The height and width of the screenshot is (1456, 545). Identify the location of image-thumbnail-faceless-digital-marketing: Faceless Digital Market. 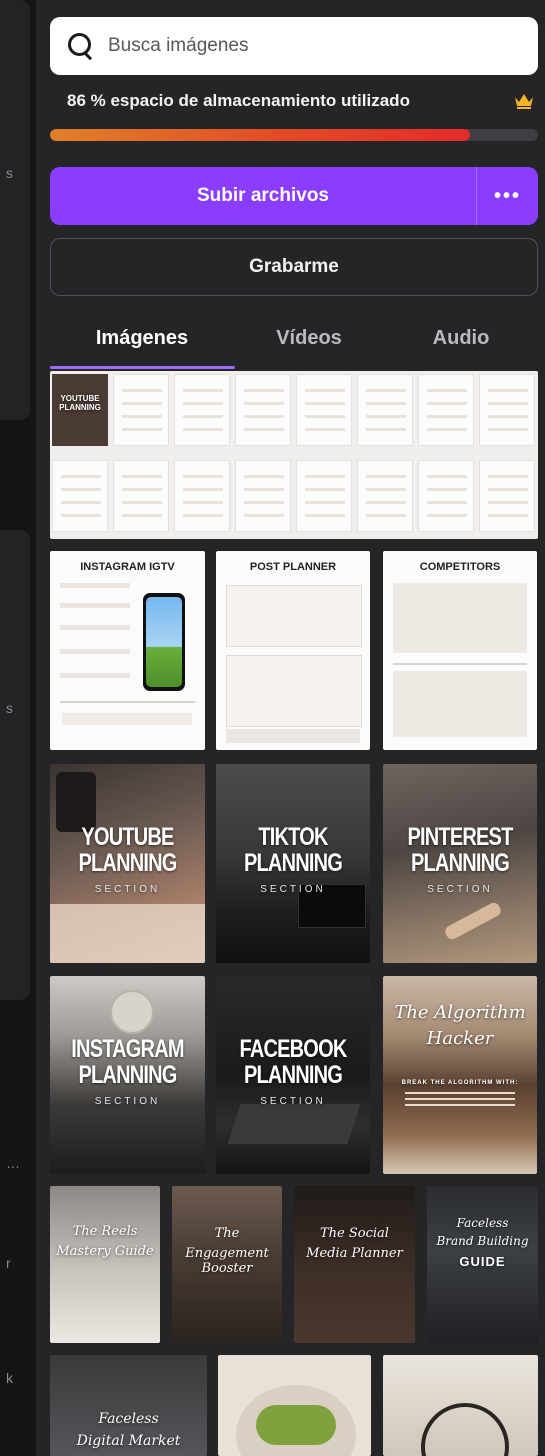
(128, 1405).